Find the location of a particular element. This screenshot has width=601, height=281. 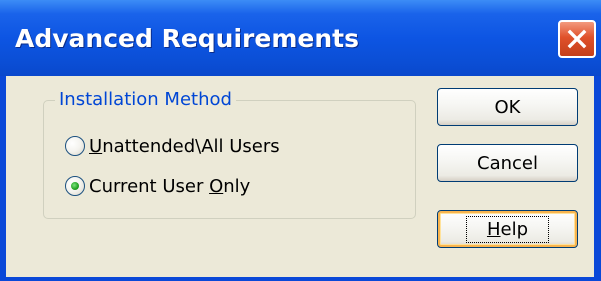

mnemonic-o: O is located at coordinates (216, 186).